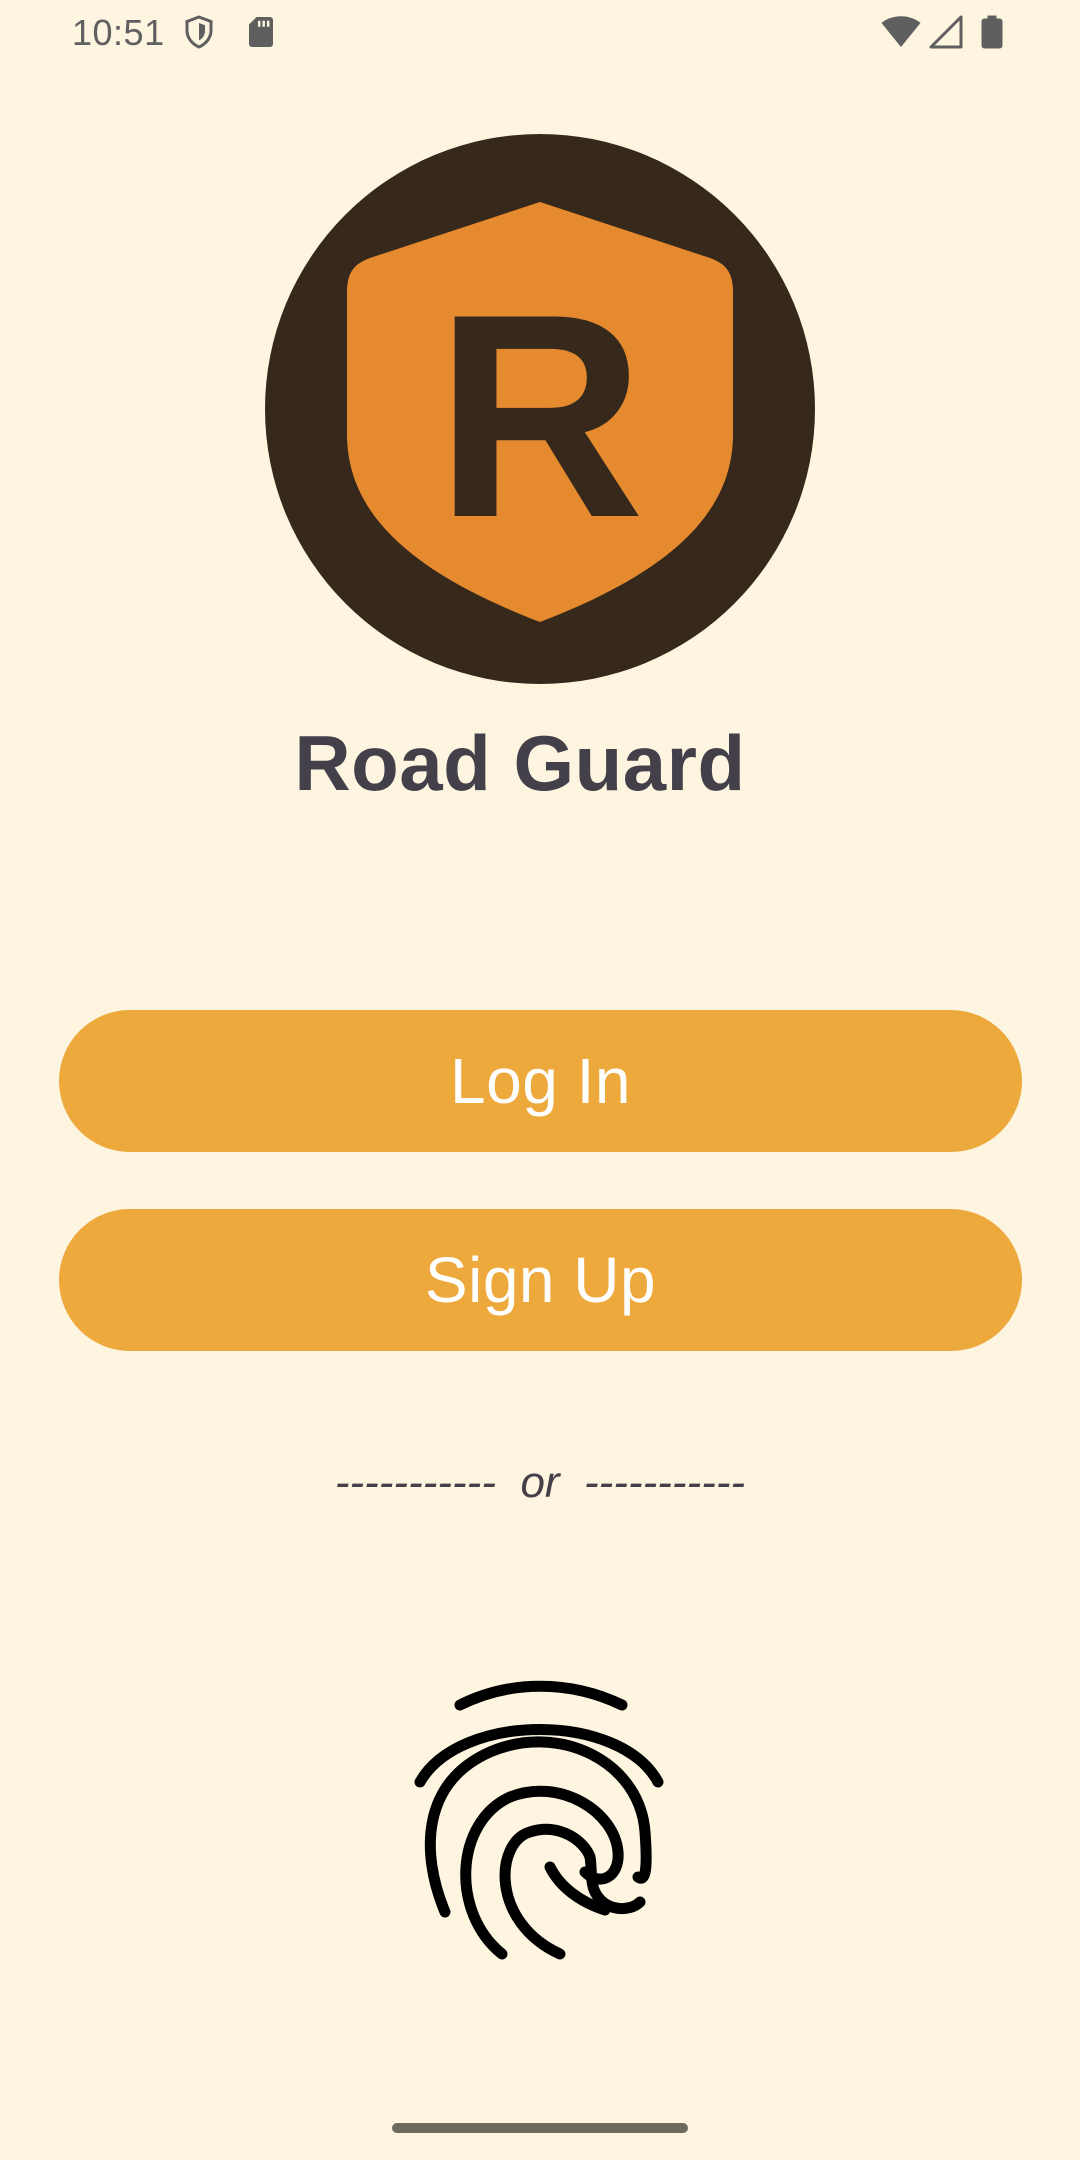 This screenshot has width=1080, height=2160. What do you see at coordinates (946, 32) in the screenshot?
I see `cell-signal-icon` at bounding box center [946, 32].